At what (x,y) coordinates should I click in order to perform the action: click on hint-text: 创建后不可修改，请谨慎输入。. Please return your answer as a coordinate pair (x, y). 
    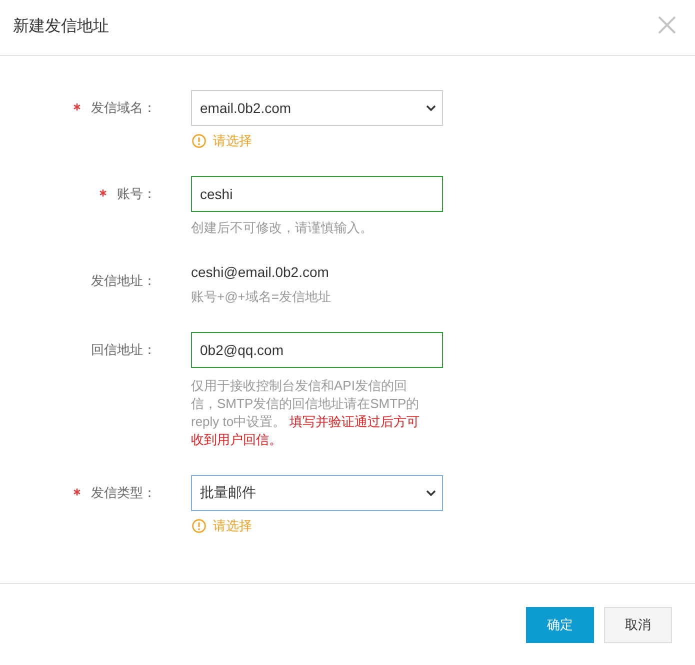
    Looking at the image, I should click on (282, 228).